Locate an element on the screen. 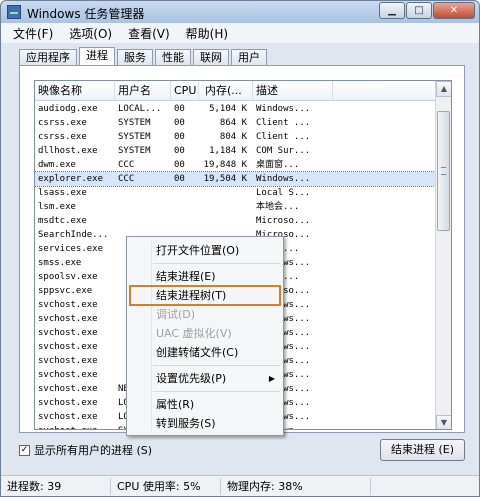 Image resolution: width=480 pixels, height=497 pixels. context-menu-item-label: 调试(D) is located at coordinates (176, 314).